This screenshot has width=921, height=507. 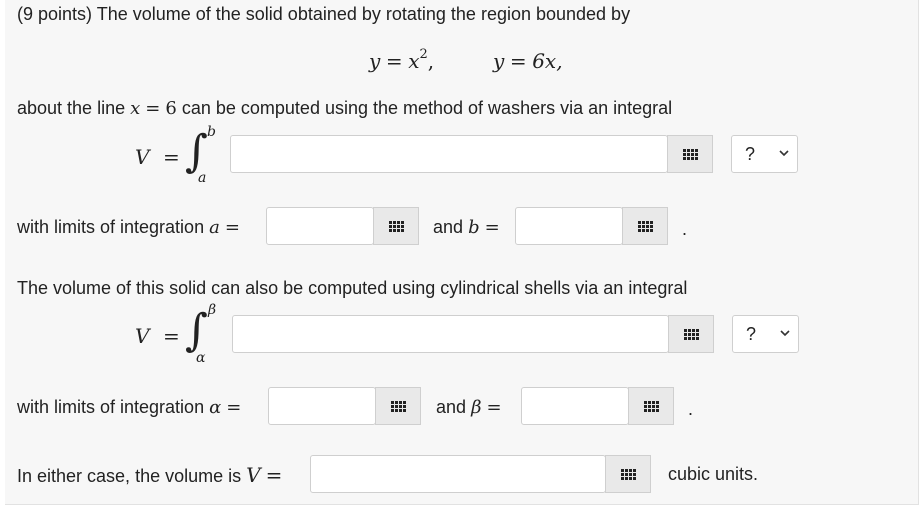 I want to click on washers-b-equals: =, so click(x=492, y=227).